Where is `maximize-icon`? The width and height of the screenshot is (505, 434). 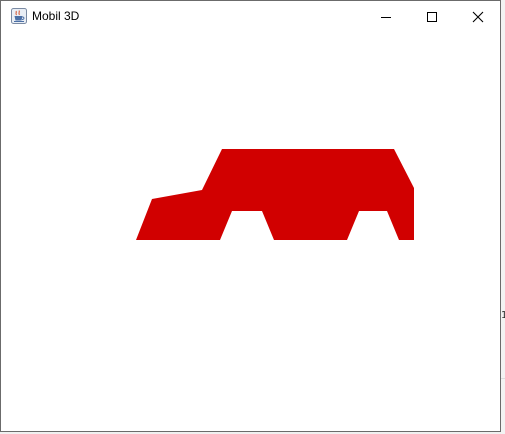 maximize-icon is located at coordinates (432, 16).